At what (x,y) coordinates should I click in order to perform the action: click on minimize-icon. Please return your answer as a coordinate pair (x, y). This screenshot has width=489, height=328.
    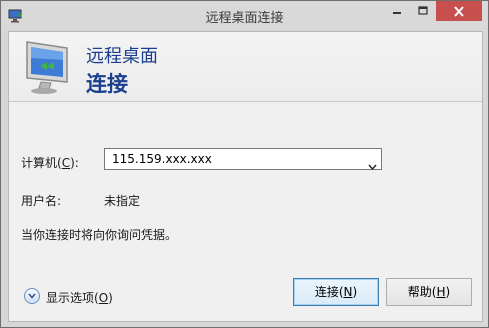
    Looking at the image, I should click on (397, 13).